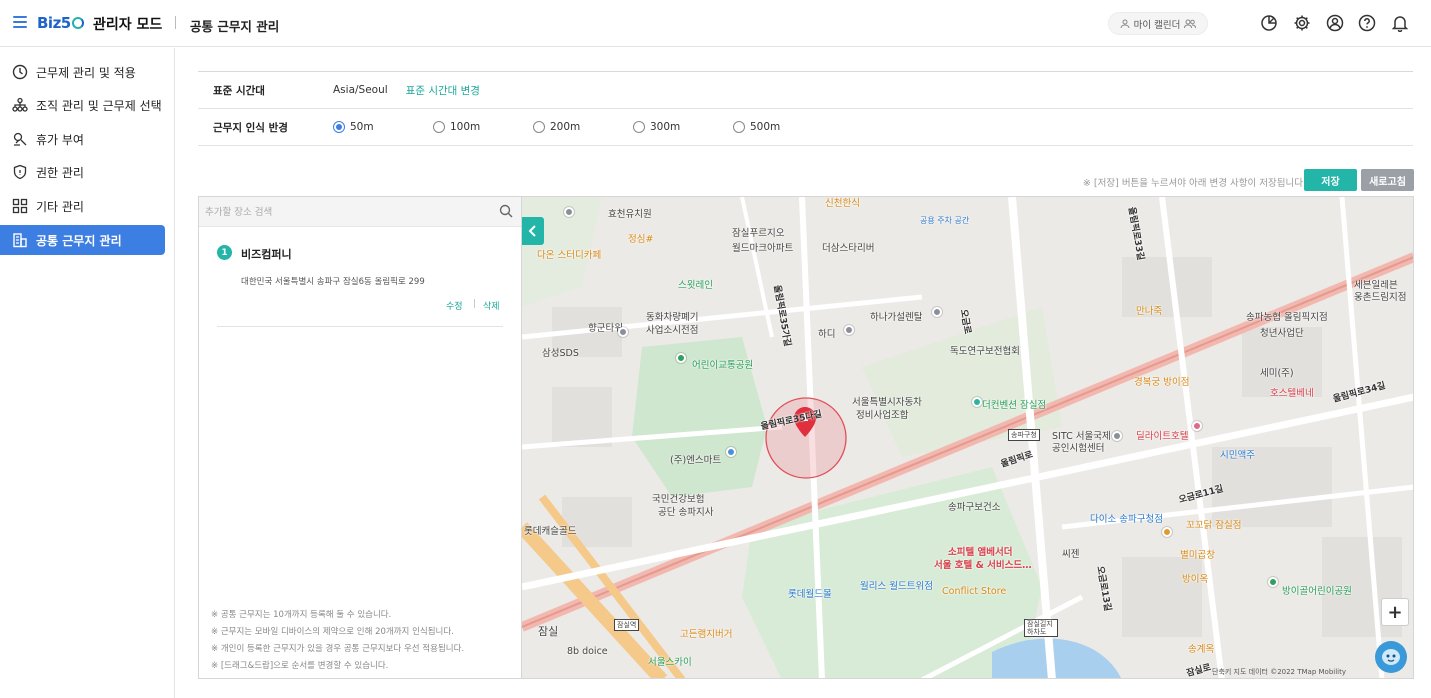 The image size is (1431, 698). I want to click on map-label: 하디, so click(826, 333).